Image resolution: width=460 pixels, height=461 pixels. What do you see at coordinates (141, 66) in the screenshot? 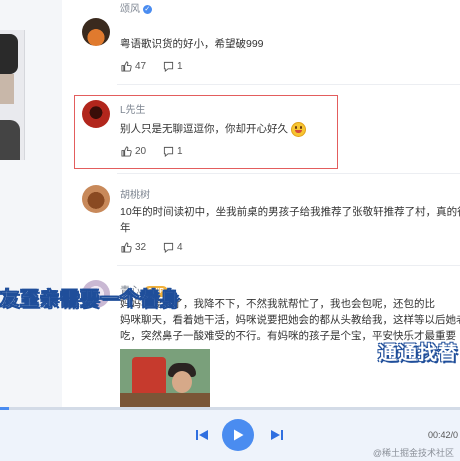
I see `like-count: 47` at bounding box center [141, 66].